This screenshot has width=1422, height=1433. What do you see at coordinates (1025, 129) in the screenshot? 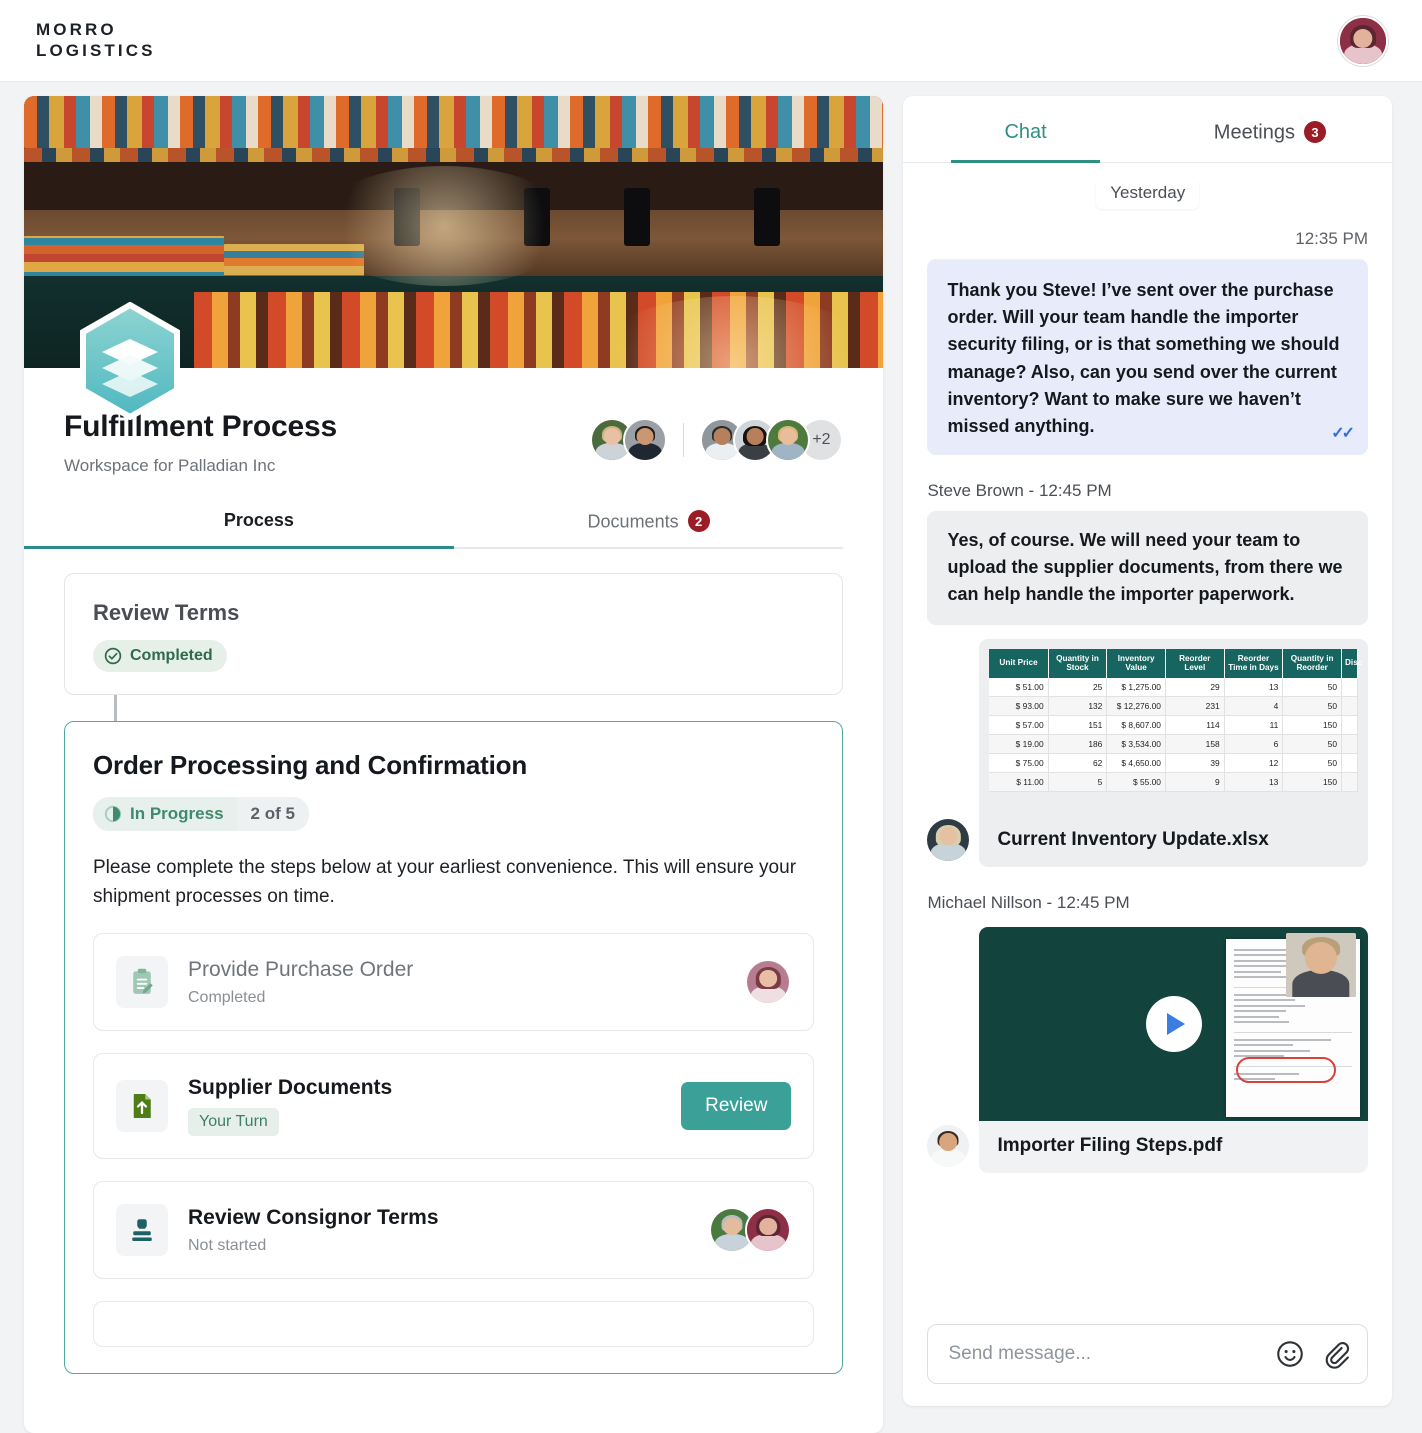
I see `tab-chat: Chat` at bounding box center [1025, 129].